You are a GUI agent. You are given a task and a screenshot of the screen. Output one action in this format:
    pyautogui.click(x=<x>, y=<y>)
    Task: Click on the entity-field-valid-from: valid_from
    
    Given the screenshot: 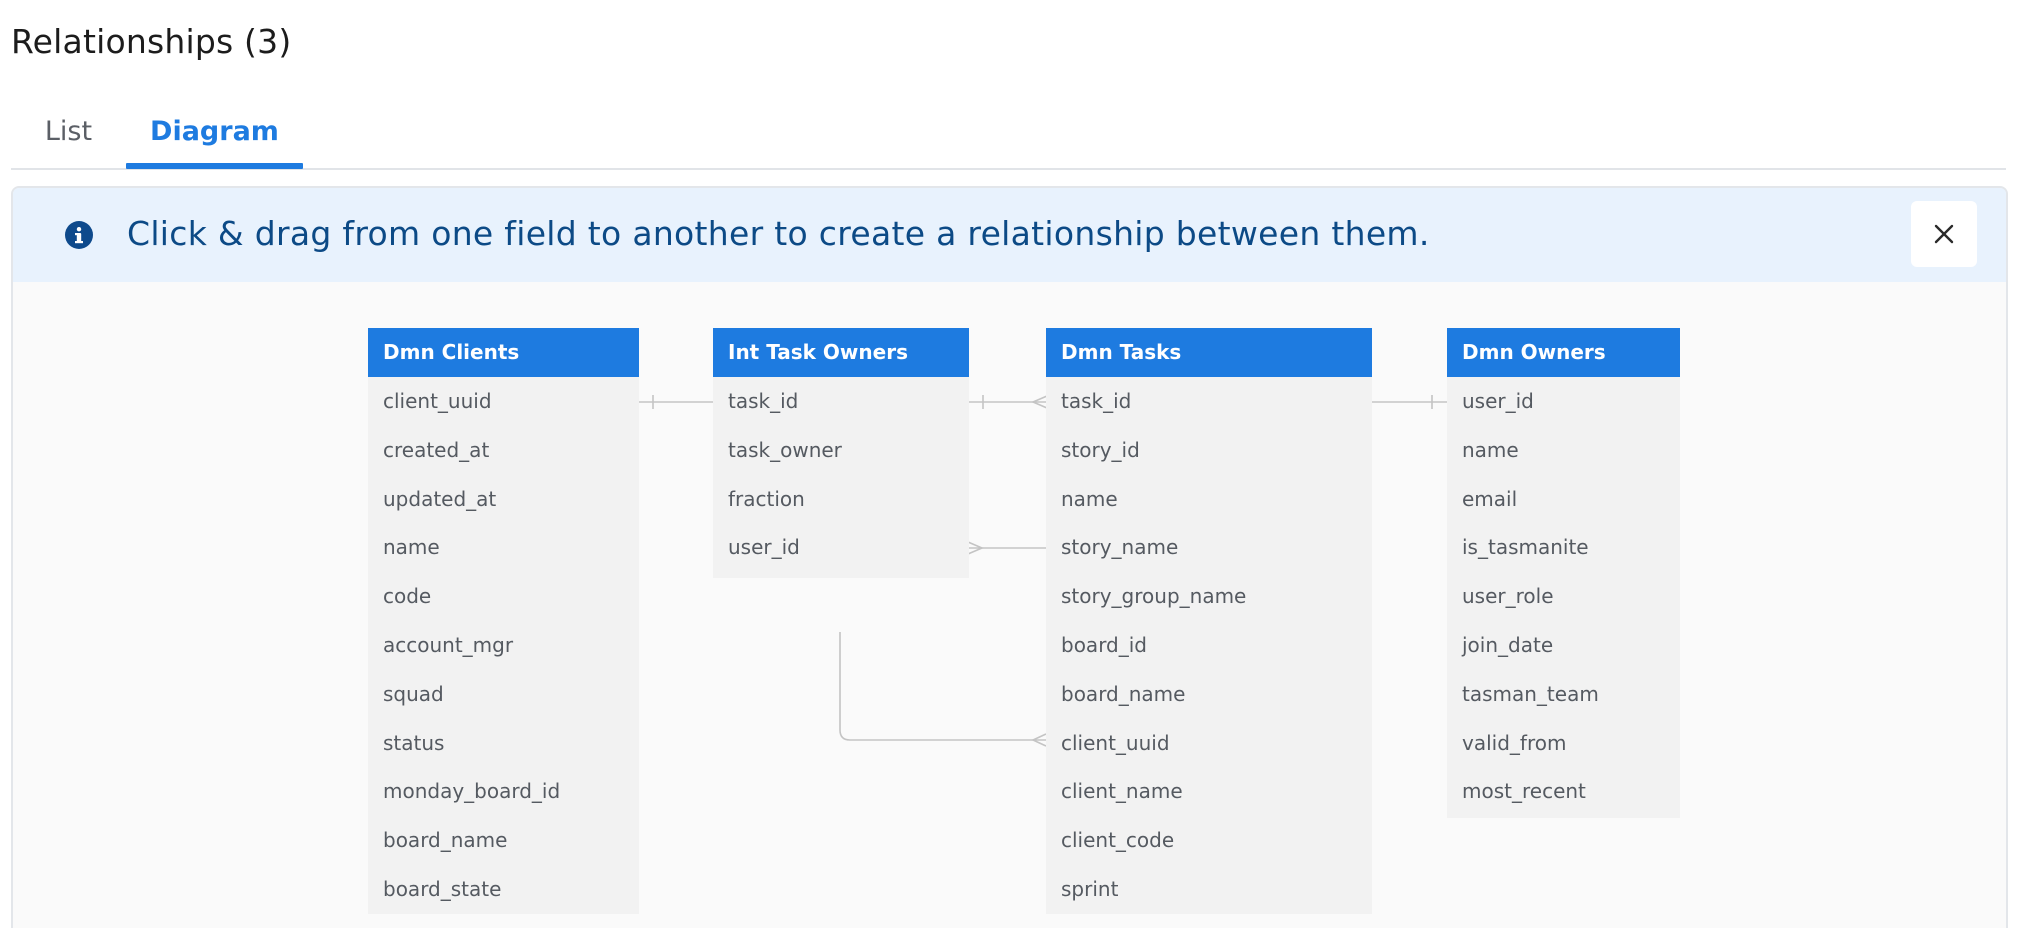 What is the action you would take?
    pyautogui.click(x=1563, y=743)
    